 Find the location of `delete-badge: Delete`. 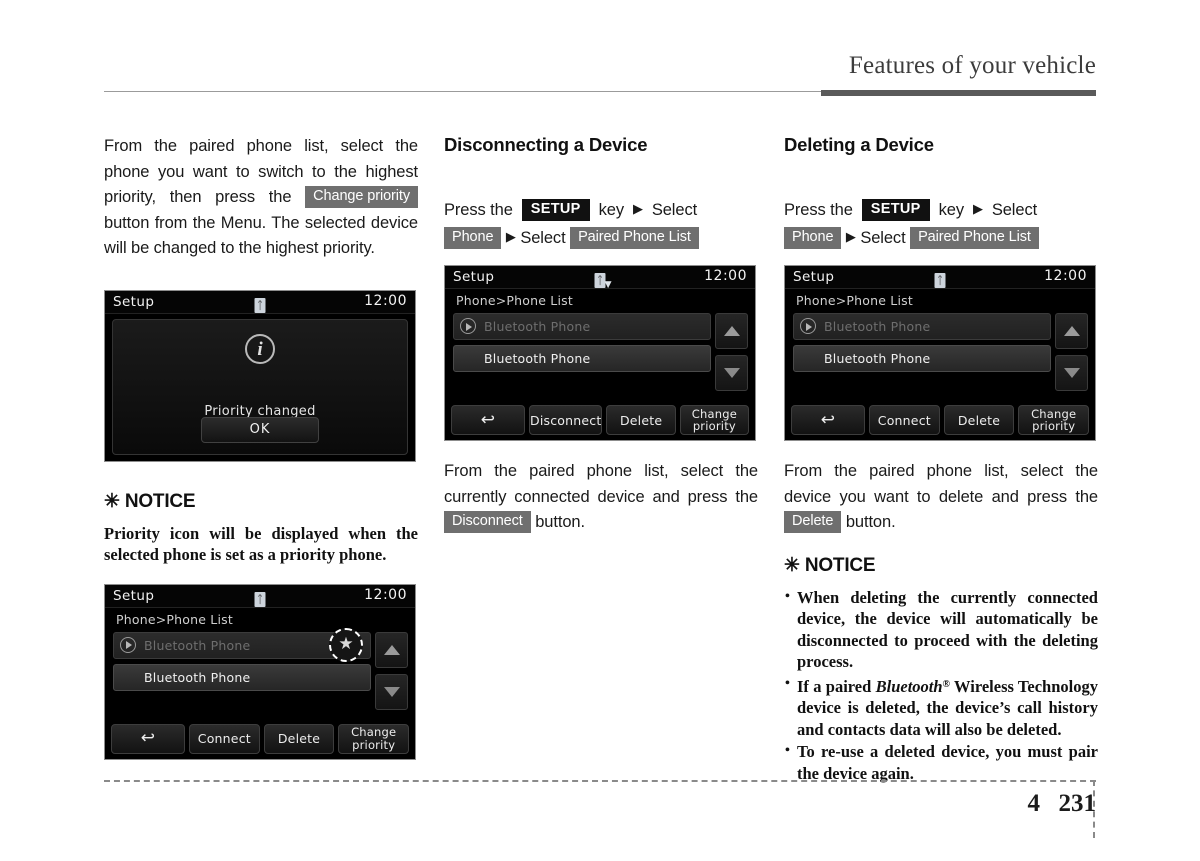

delete-badge: Delete is located at coordinates (813, 522).